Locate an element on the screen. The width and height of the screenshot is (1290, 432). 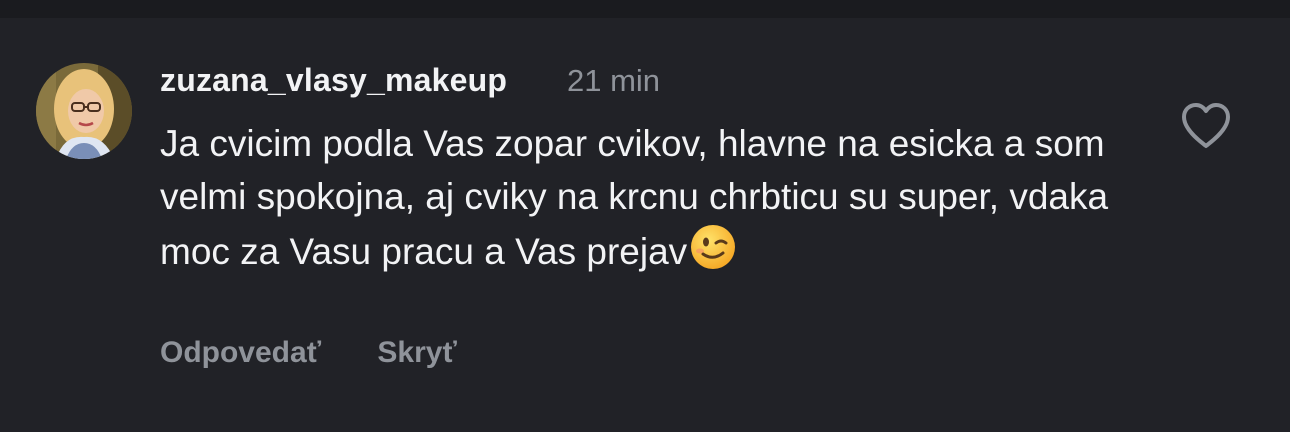
reply-button: Odpovedať is located at coordinates (240, 353).